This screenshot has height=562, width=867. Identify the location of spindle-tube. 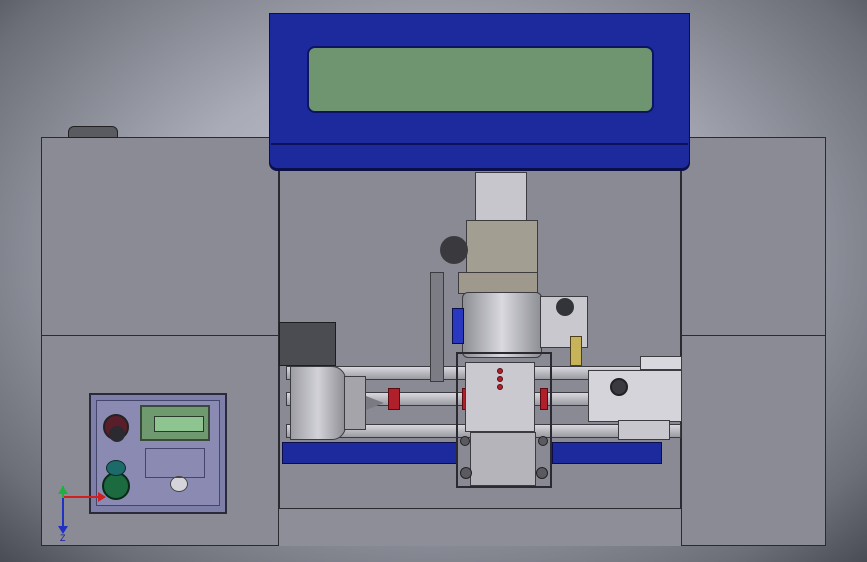
(502, 325).